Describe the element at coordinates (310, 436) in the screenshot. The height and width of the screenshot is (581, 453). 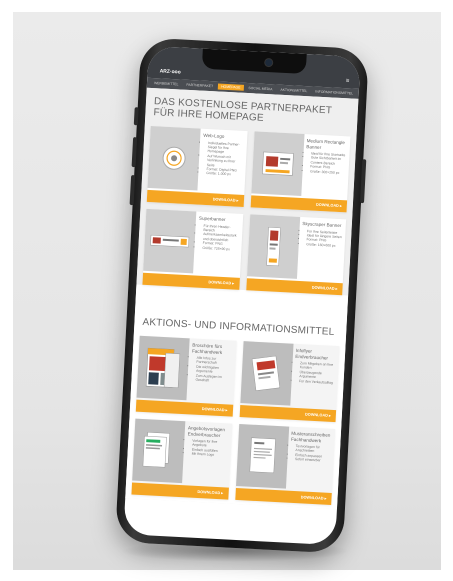
I see `card-title: Musteranschreiben Fachhandwerk` at that location.